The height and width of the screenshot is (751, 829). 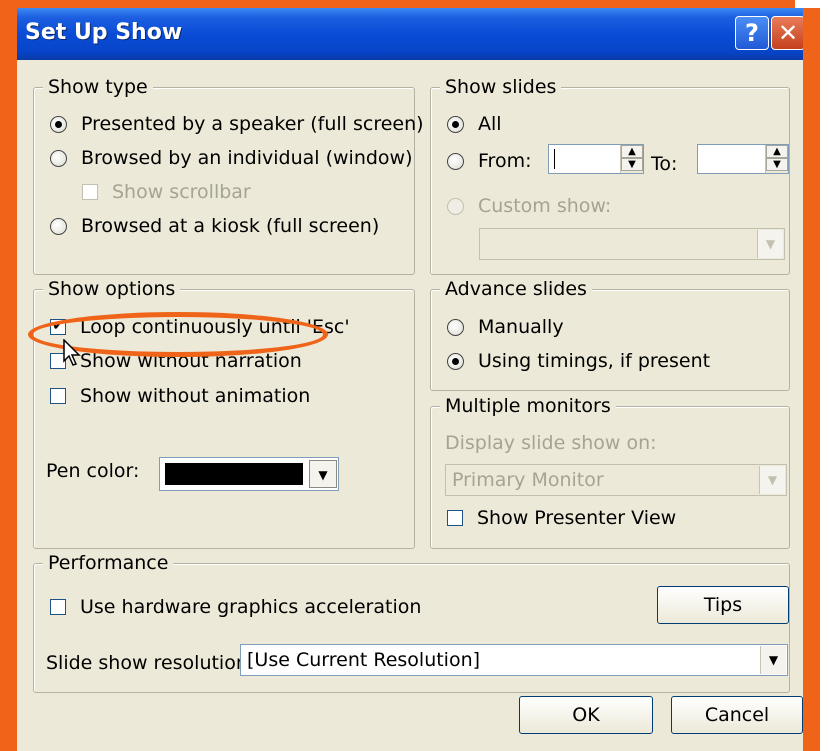 What do you see at coordinates (234, 474) in the screenshot?
I see `pen-color-swatch` at bounding box center [234, 474].